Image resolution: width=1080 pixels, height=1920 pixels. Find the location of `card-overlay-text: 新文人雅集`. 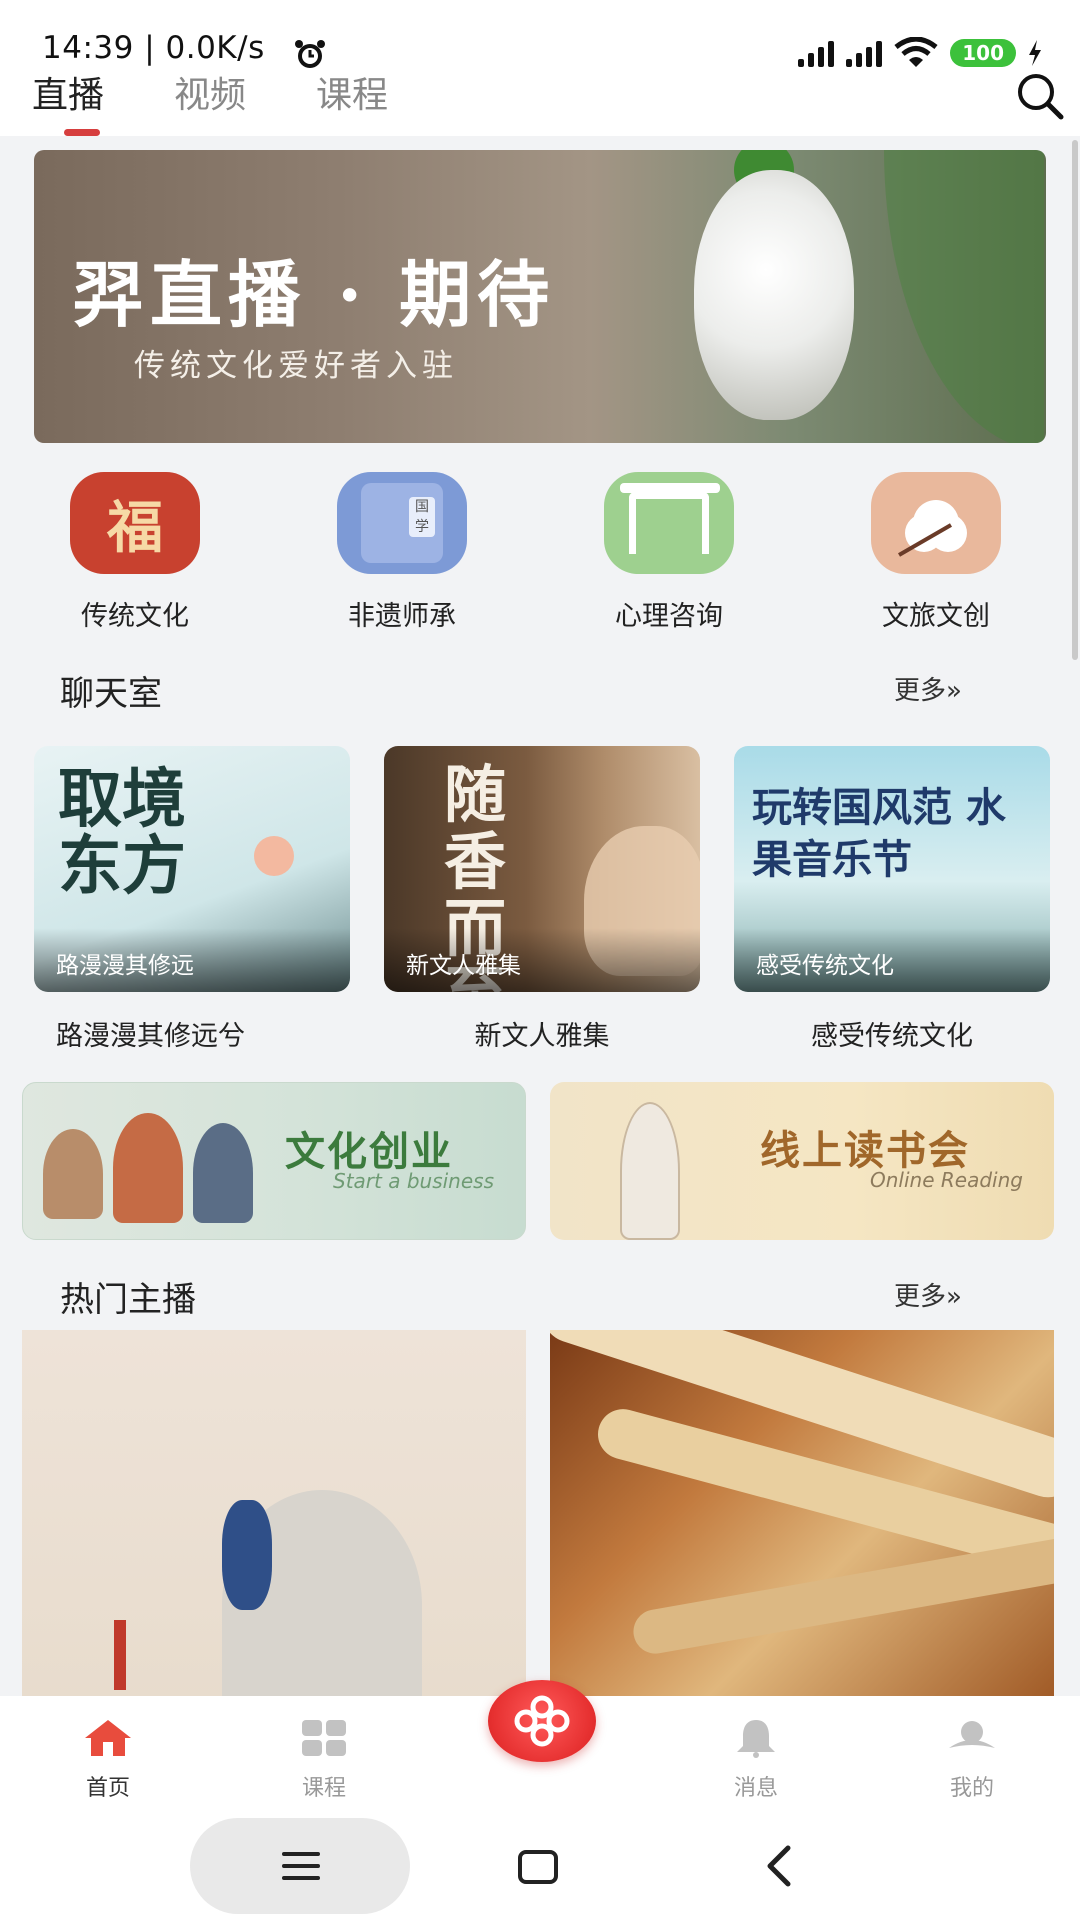

card-overlay-text: 新文人雅集 is located at coordinates (463, 966).